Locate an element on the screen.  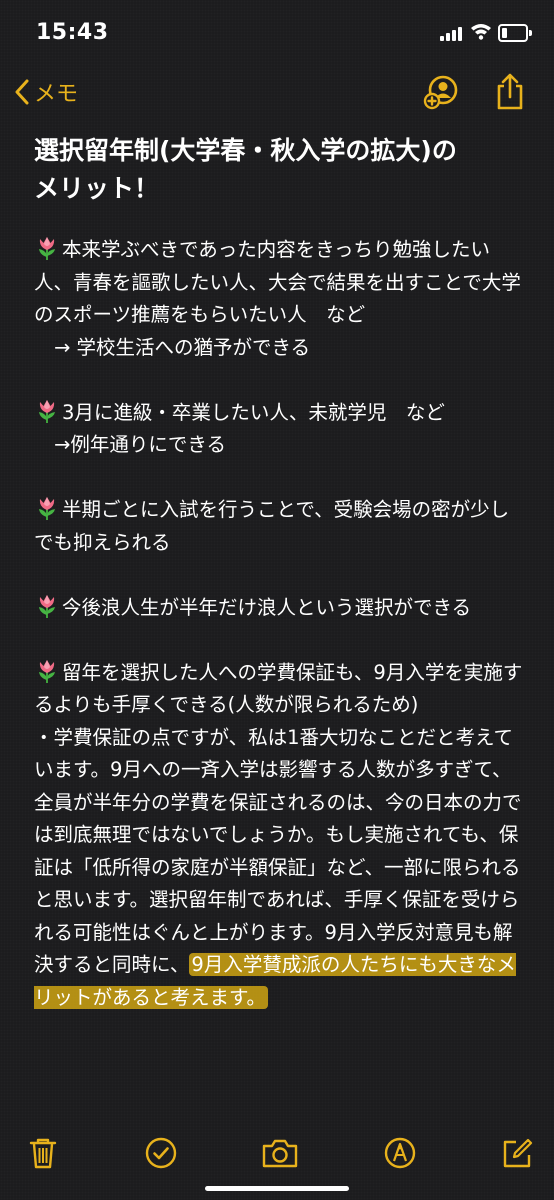
note-title-line2: メリット！ is located at coordinates (97, 188).